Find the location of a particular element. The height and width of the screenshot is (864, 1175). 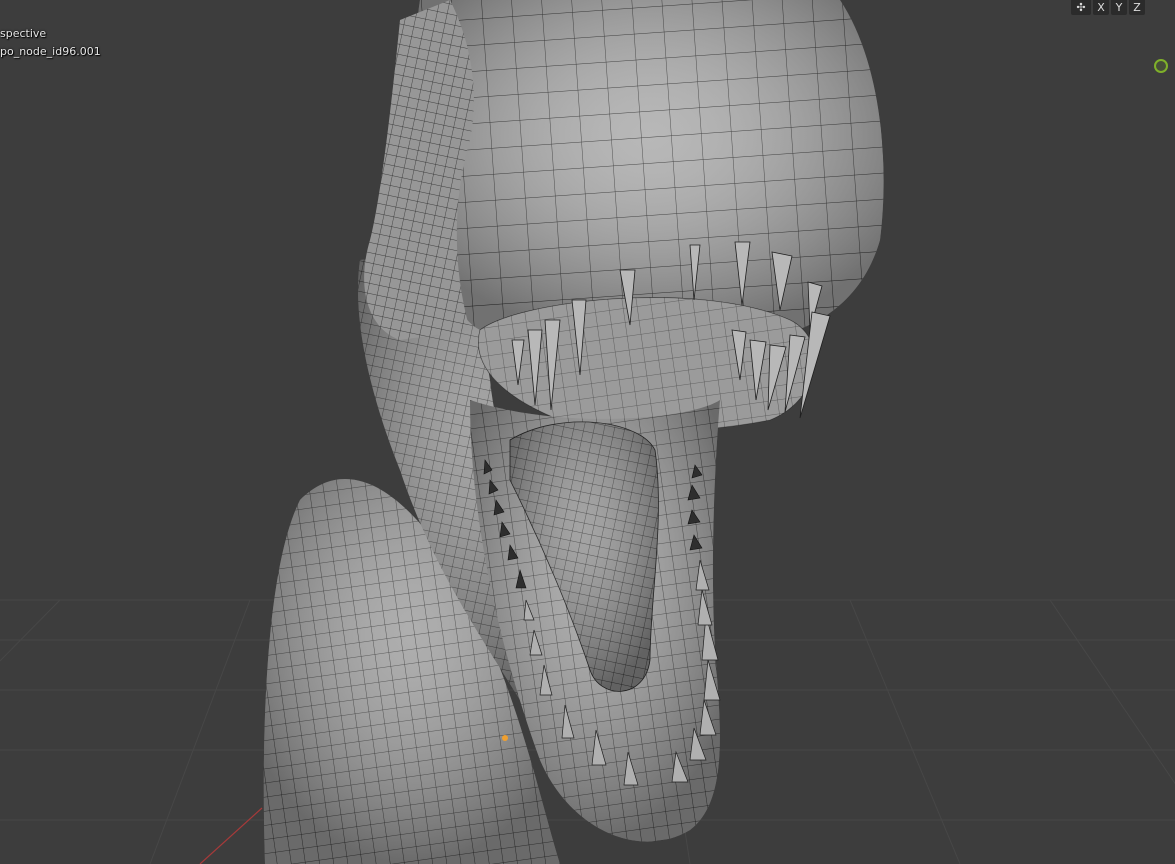

x-axis-line is located at coordinates (231, 835).